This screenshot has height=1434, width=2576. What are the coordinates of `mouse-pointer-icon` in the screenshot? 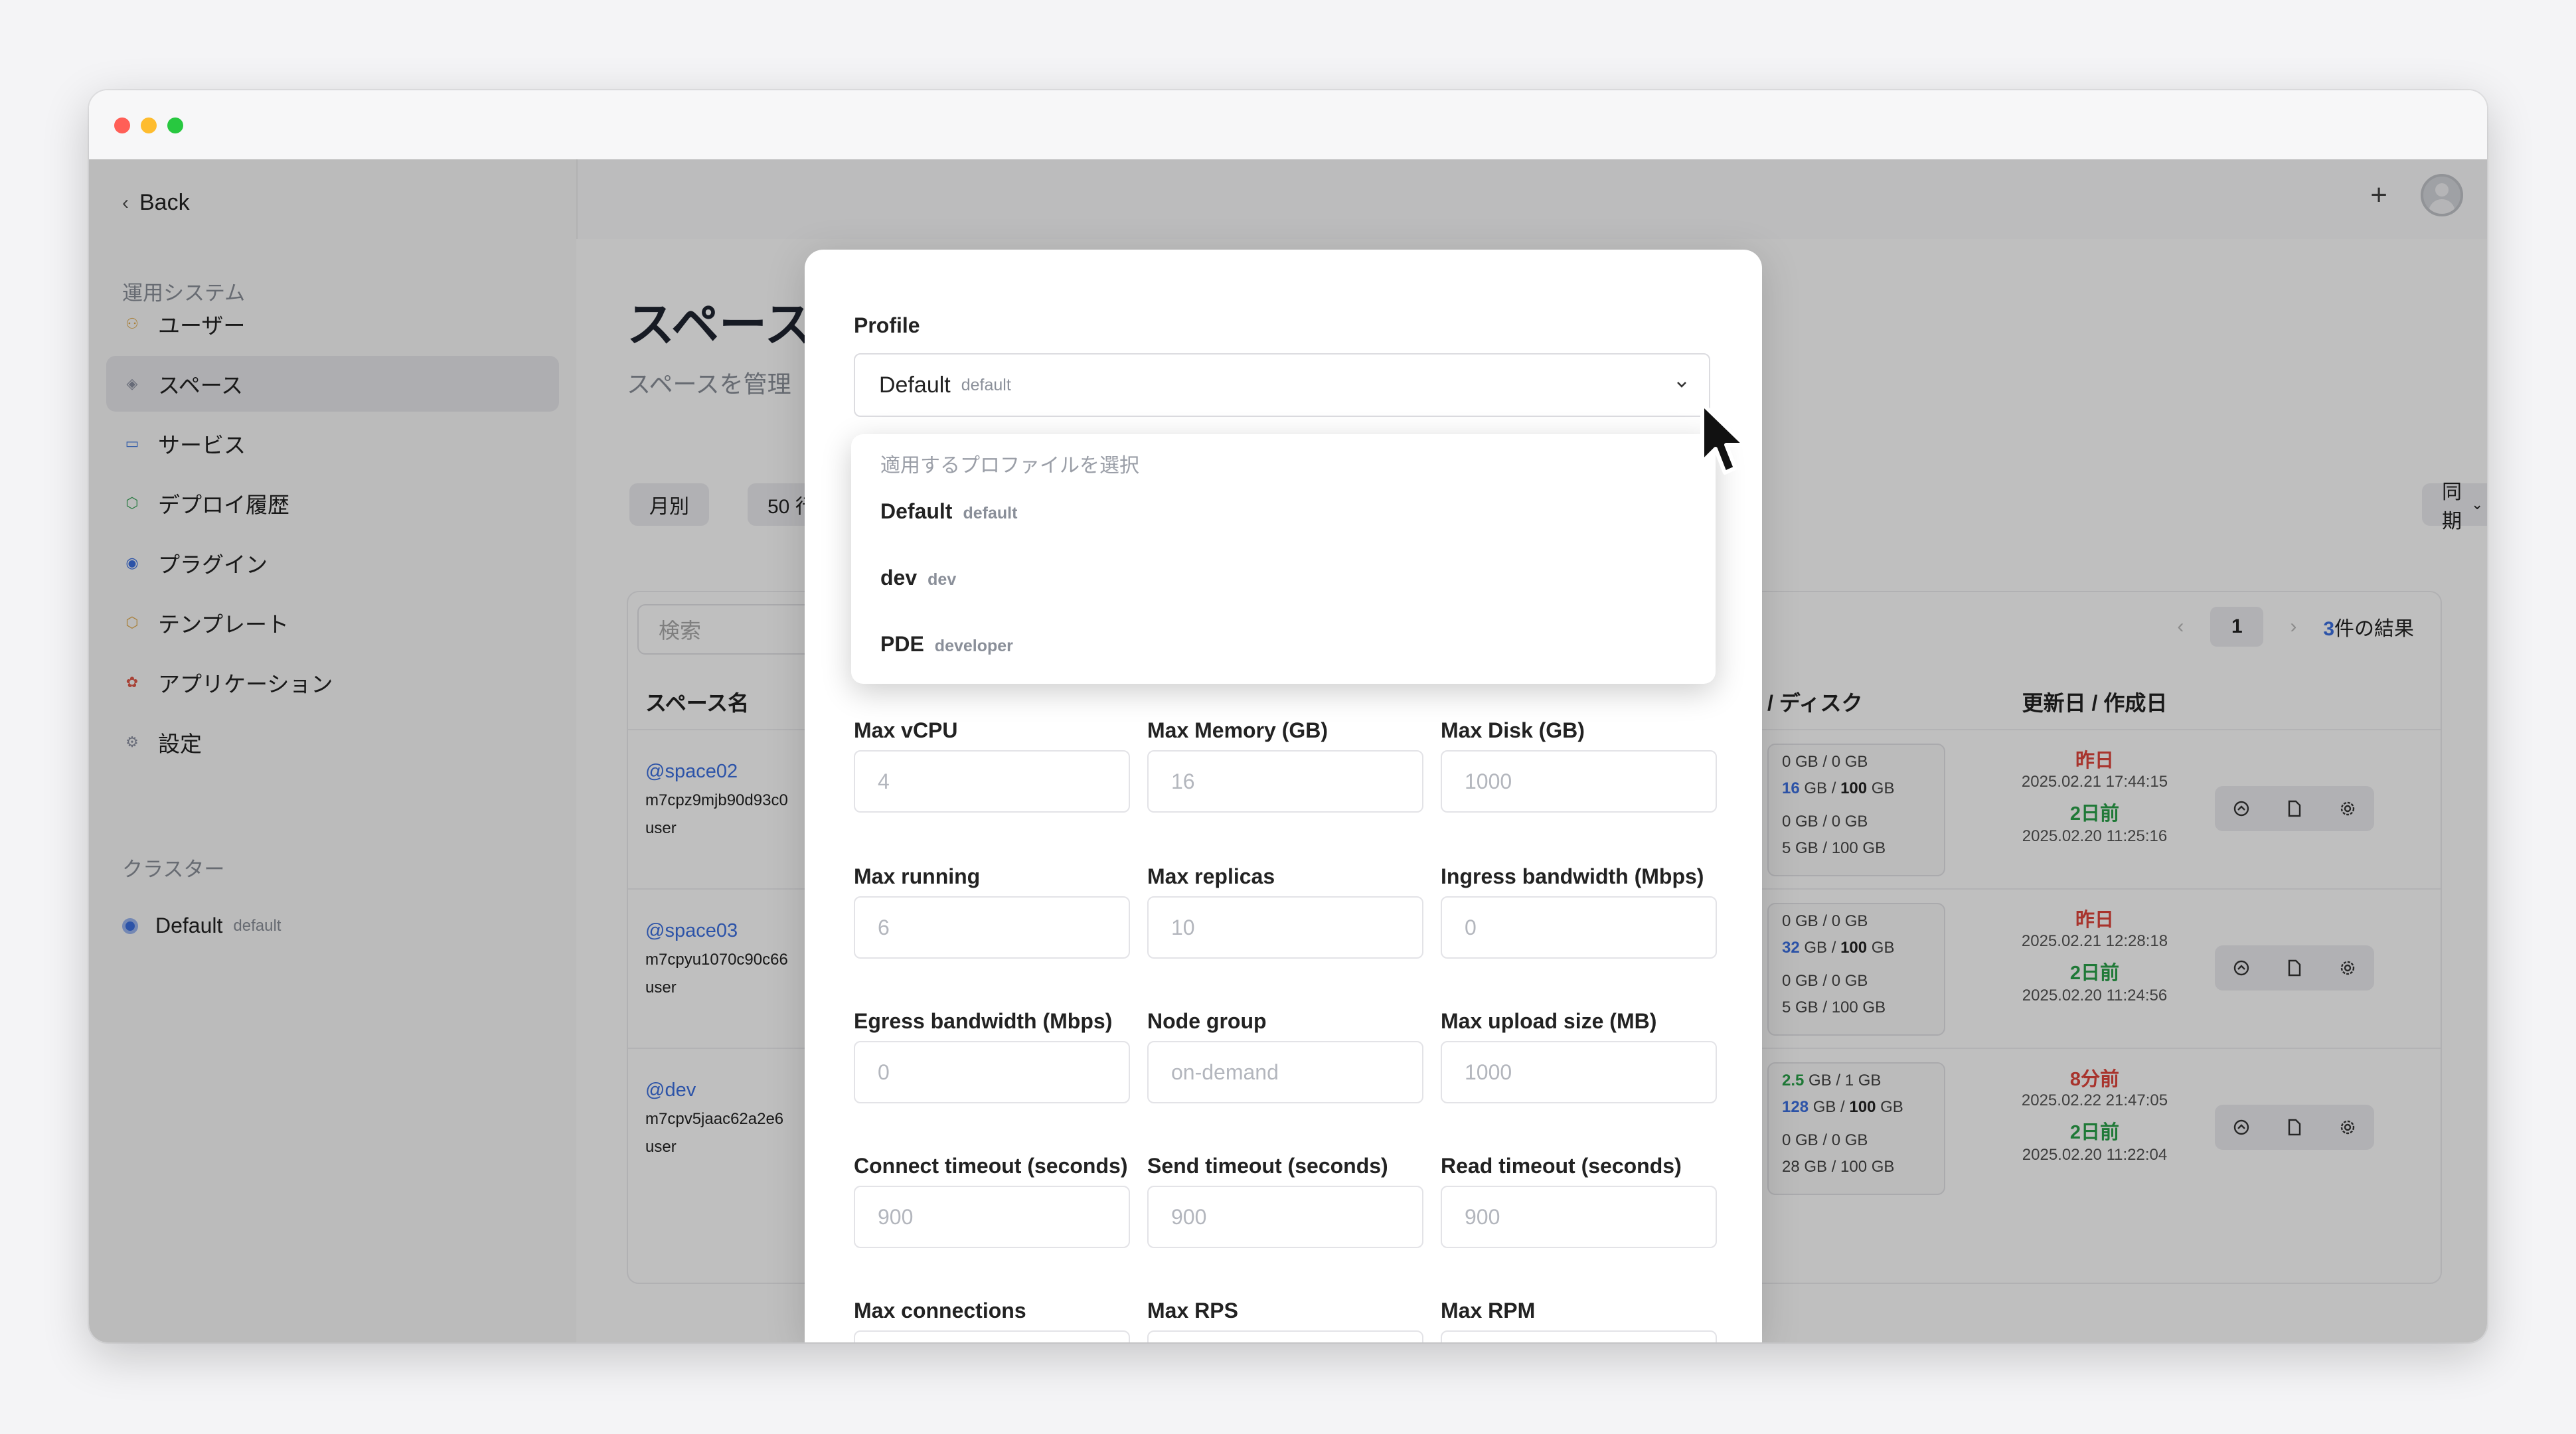 It's located at (1723, 438).